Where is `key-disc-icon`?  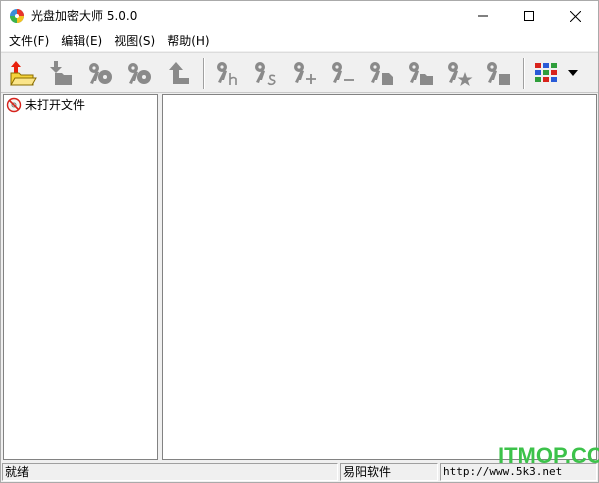 key-disc-icon is located at coordinates (100, 73).